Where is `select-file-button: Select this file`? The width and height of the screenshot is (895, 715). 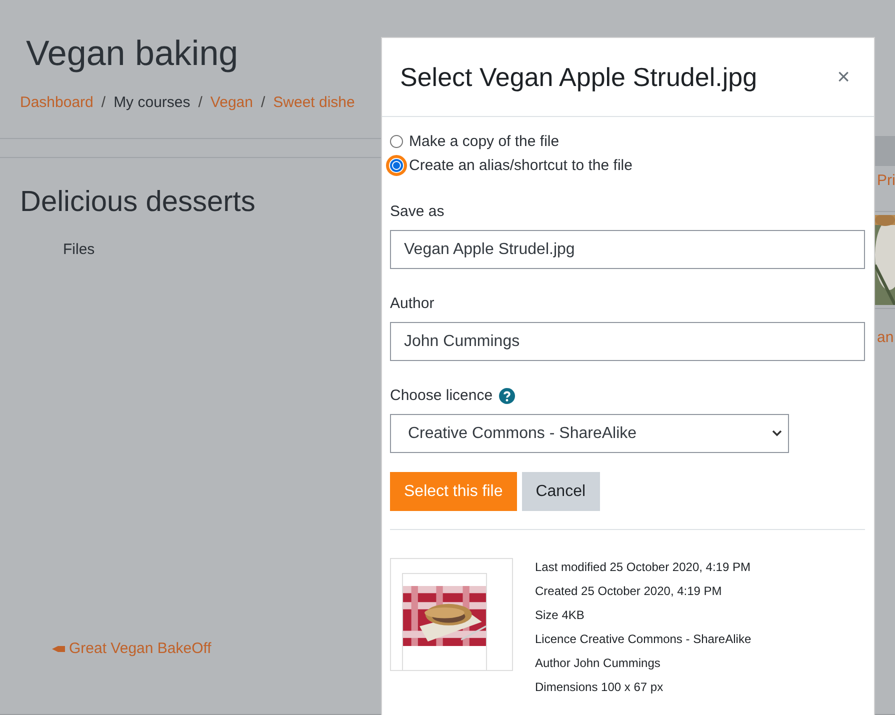
select-file-button: Select this file is located at coordinates (453, 491).